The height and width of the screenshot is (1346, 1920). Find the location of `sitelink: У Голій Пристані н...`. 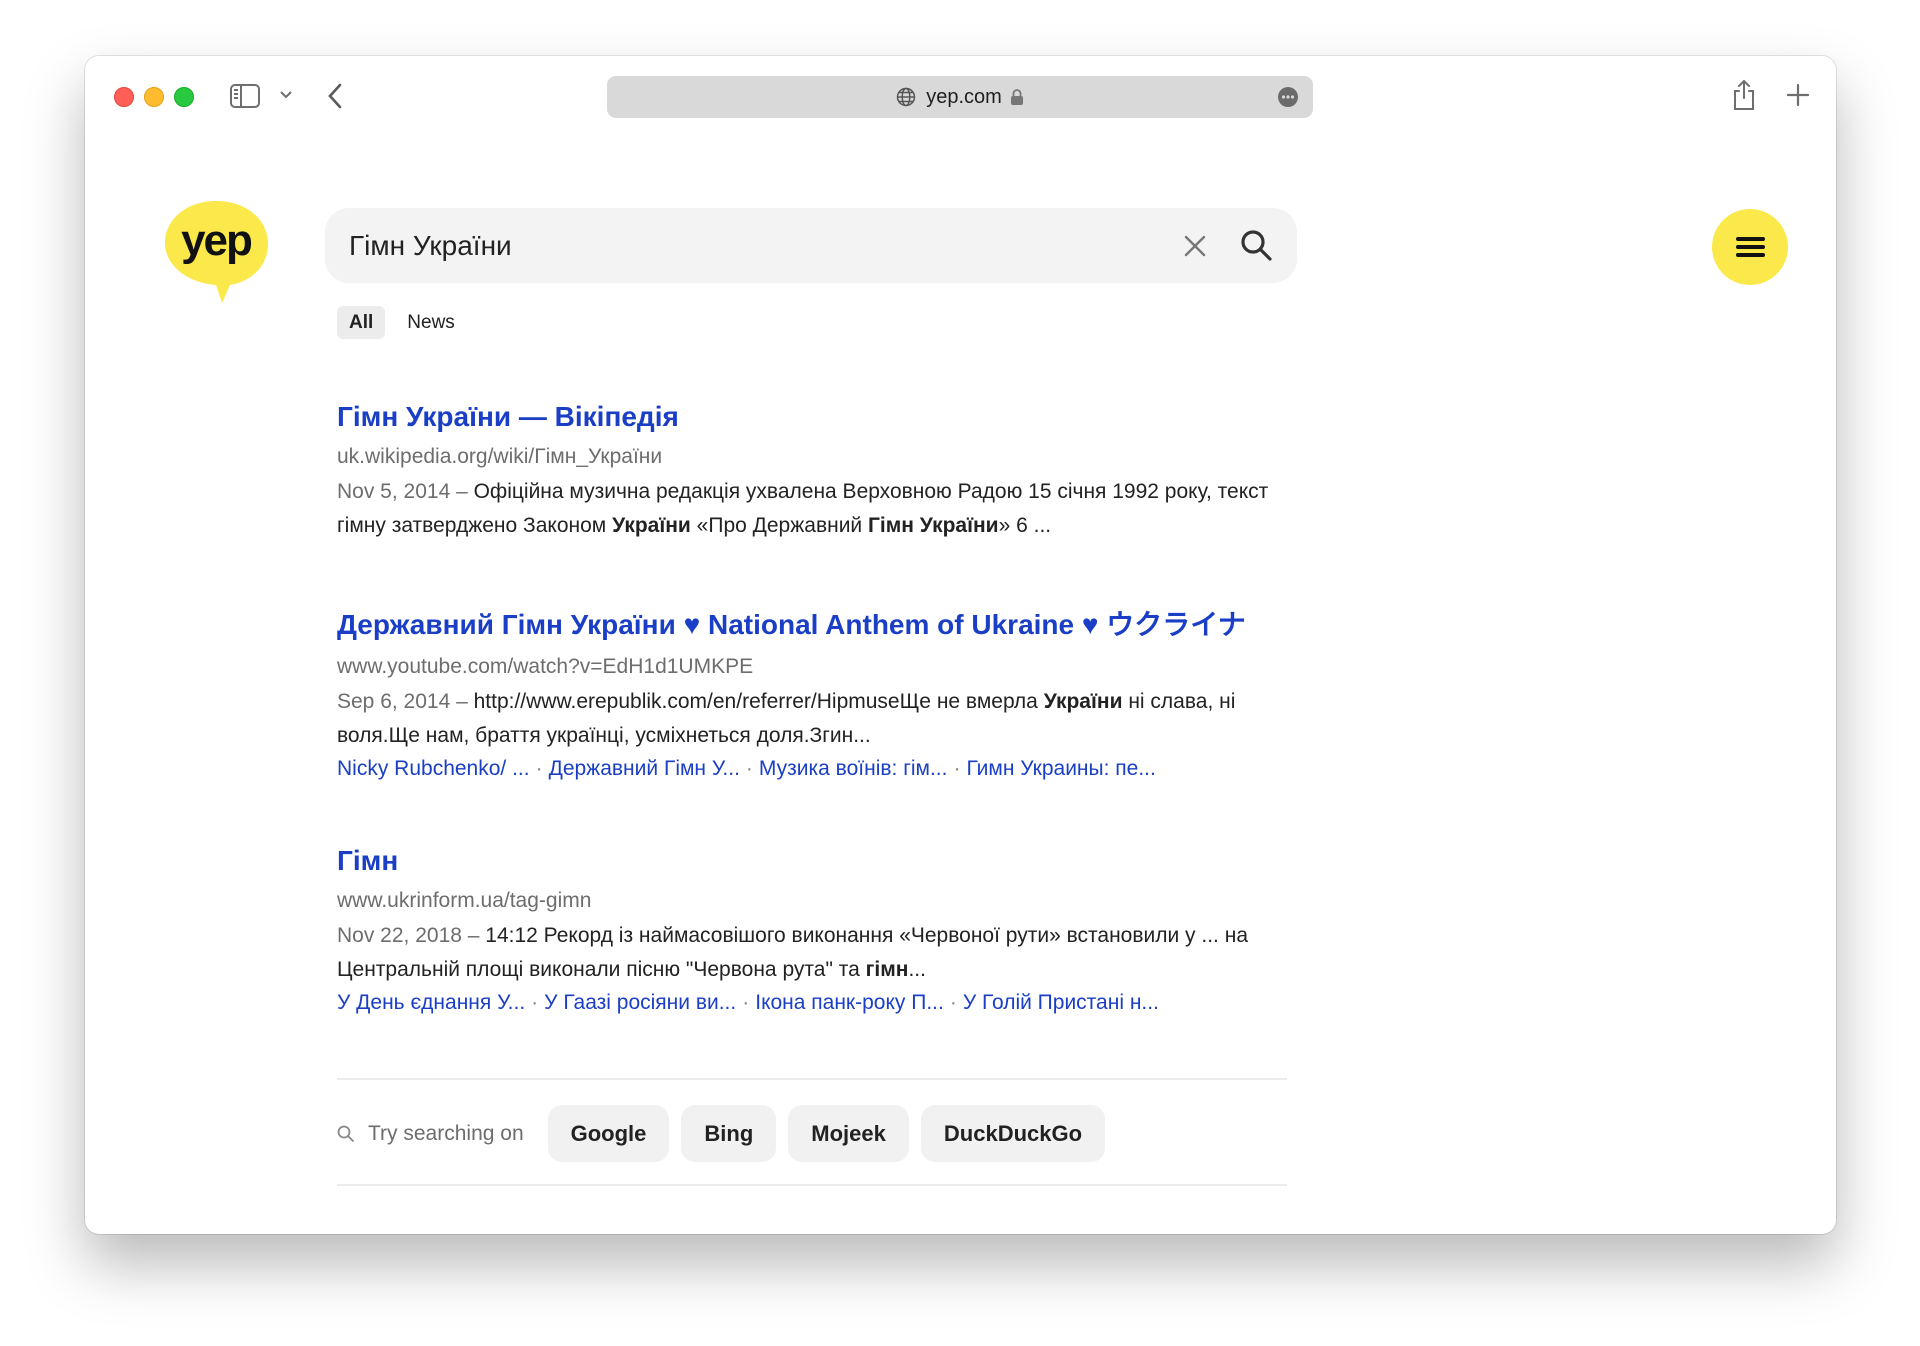

sitelink: У Голій Пристані н... is located at coordinates (1061, 1002).